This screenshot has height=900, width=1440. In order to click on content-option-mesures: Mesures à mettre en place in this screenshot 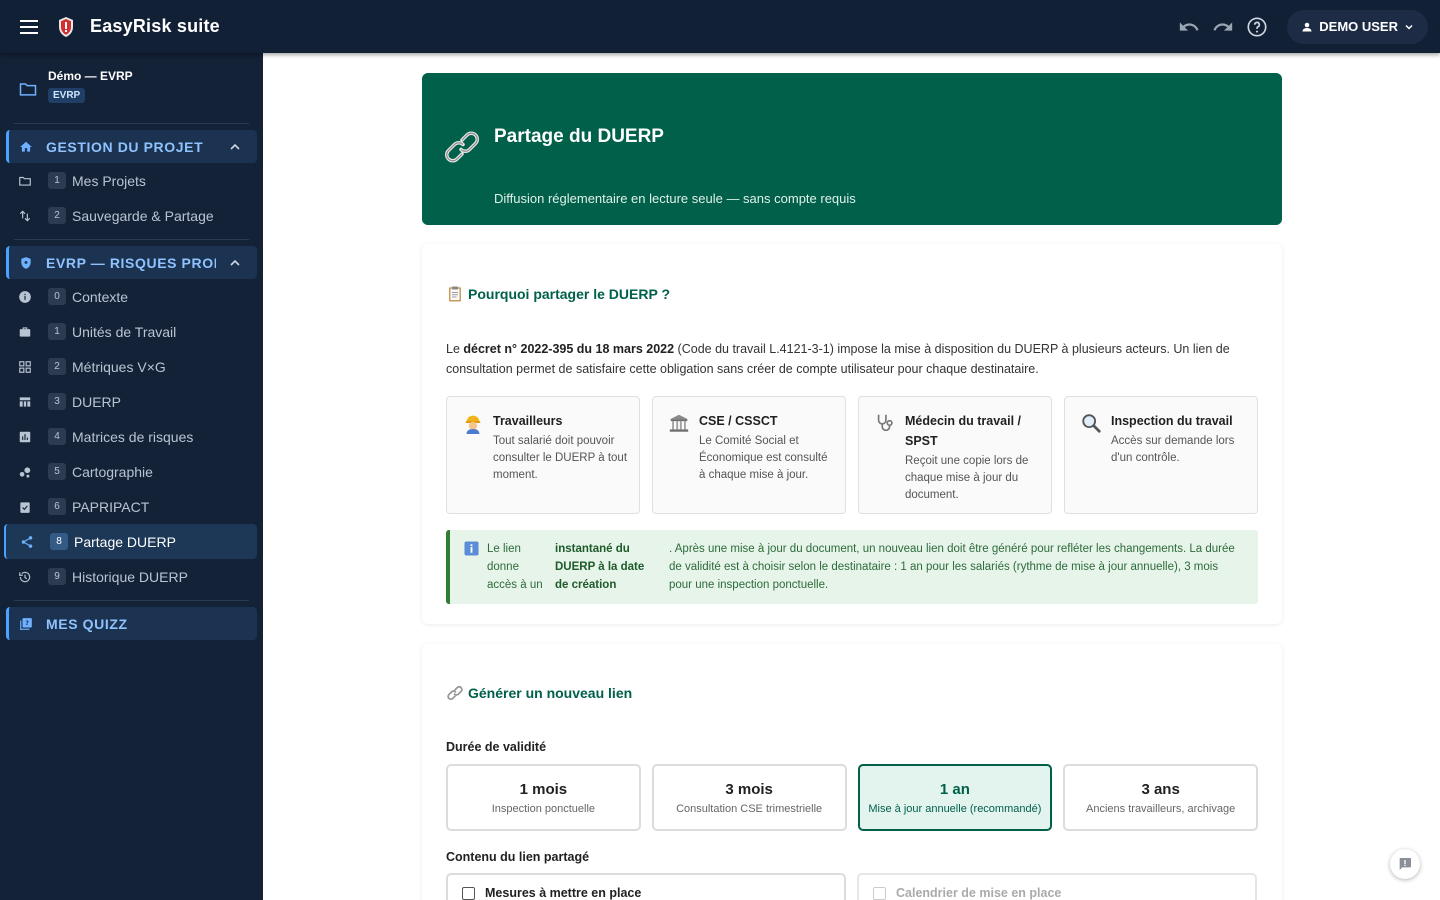, I will do `click(646, 886)`.